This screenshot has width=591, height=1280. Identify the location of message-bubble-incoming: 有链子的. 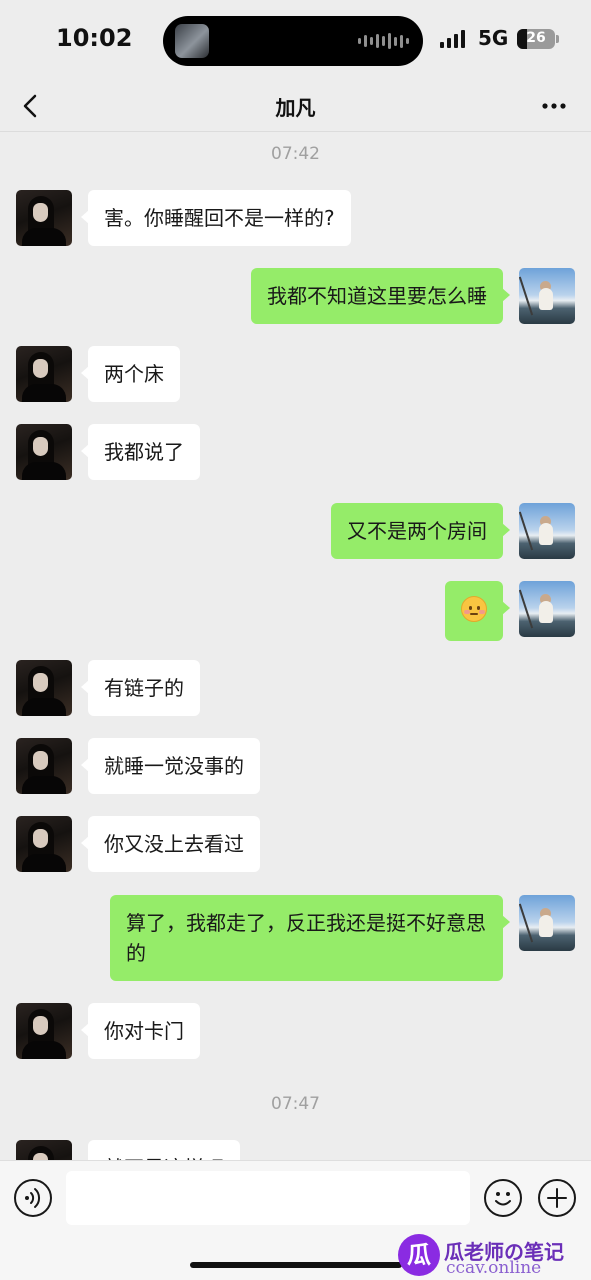
(140, 688).